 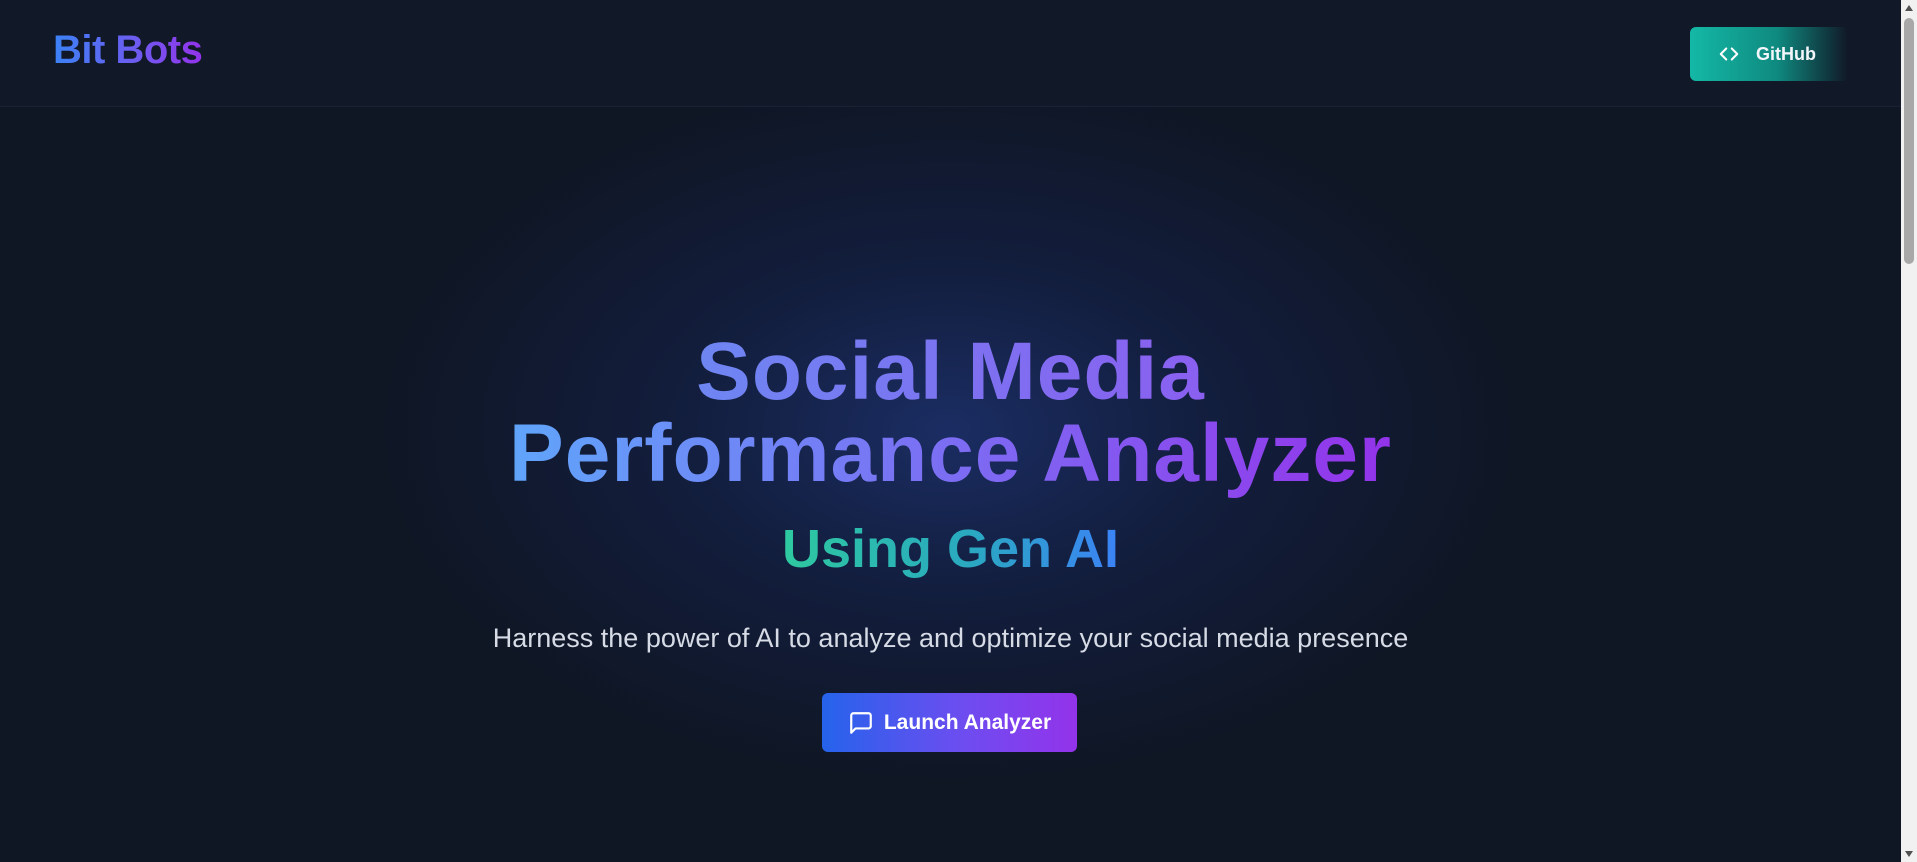 I want to click on hero-subtitle-text: Using Gen AI, so click(x=950, y=549).